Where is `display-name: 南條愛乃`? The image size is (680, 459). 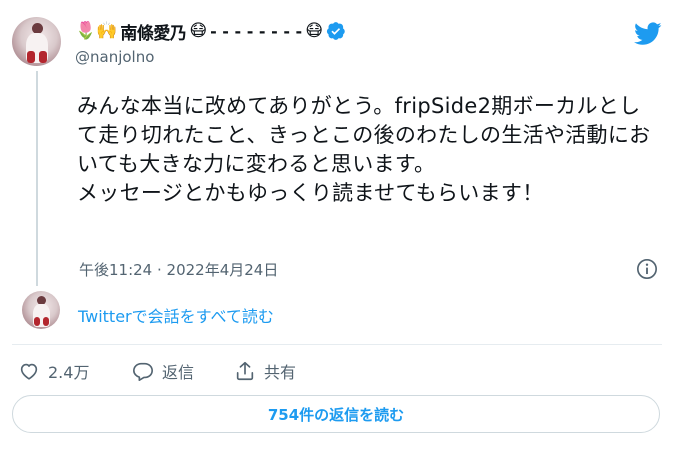
display-name: 南條愛乃 is located at coordinates (153, 33).